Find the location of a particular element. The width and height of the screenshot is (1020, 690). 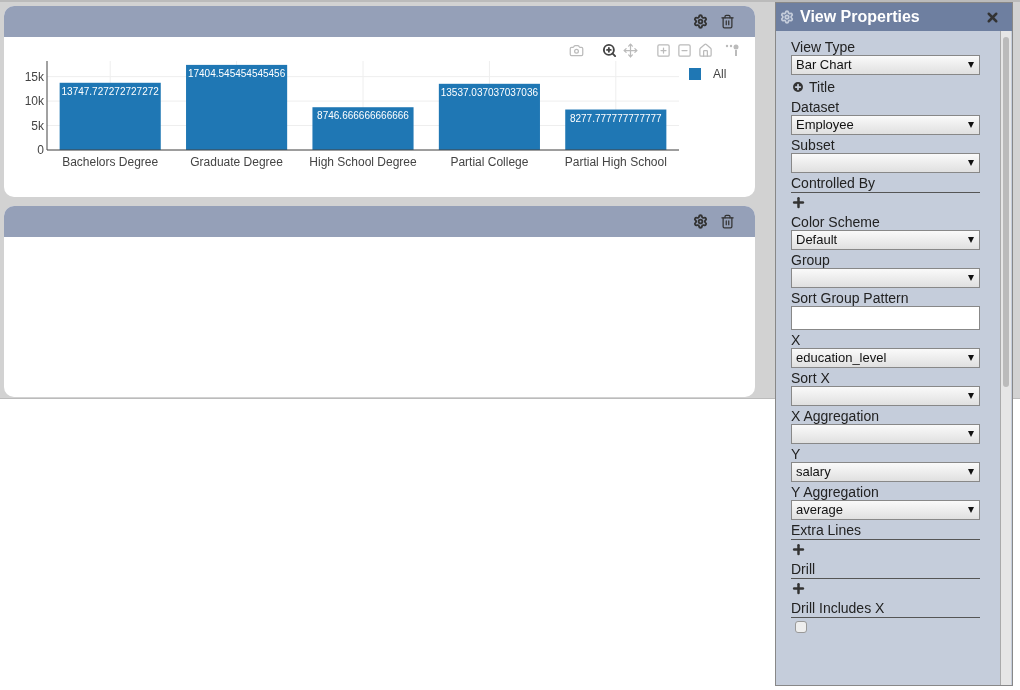

section-label: Controlled By is located at coordinates (885, 184).